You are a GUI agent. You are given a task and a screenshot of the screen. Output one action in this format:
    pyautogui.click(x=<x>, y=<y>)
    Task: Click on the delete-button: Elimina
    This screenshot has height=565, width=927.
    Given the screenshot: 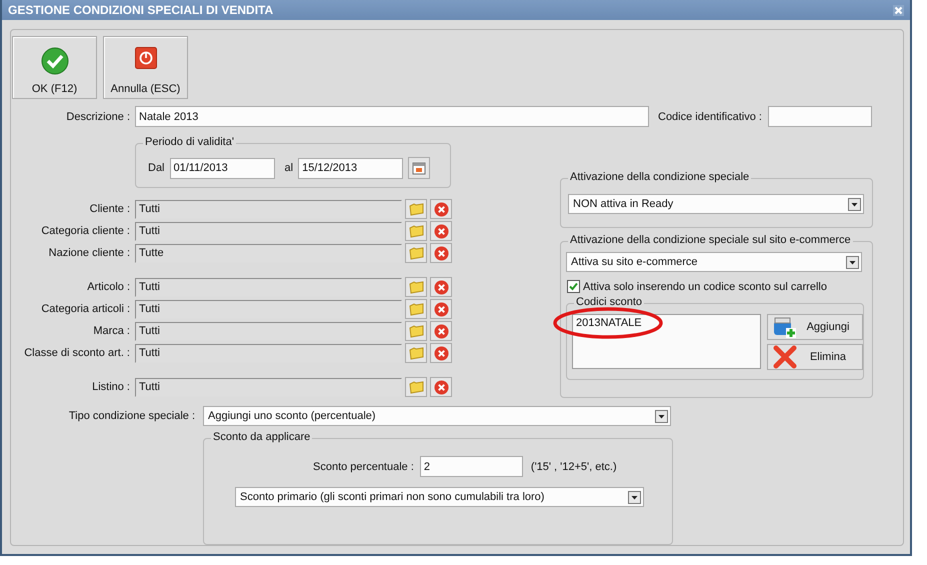 What is the action you would take?
    pyautogui.click(x=815, y=357)
    